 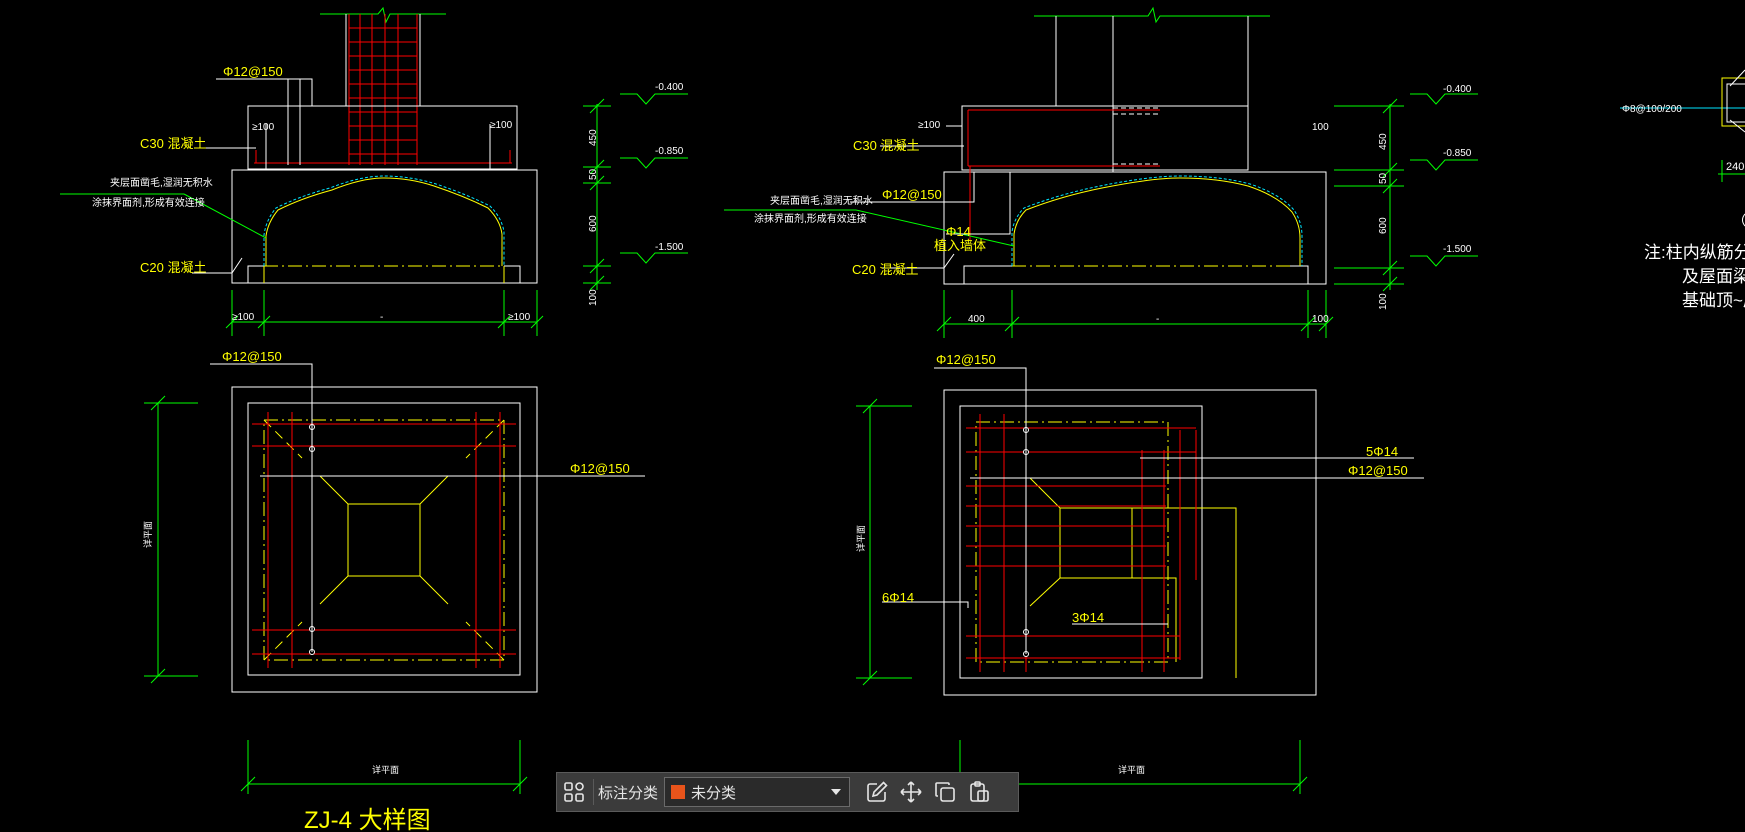 What do you see at coordinates (628, 792) in the screenshot?
I see `category-label: 标注分类` at bounding box center [628, 792].